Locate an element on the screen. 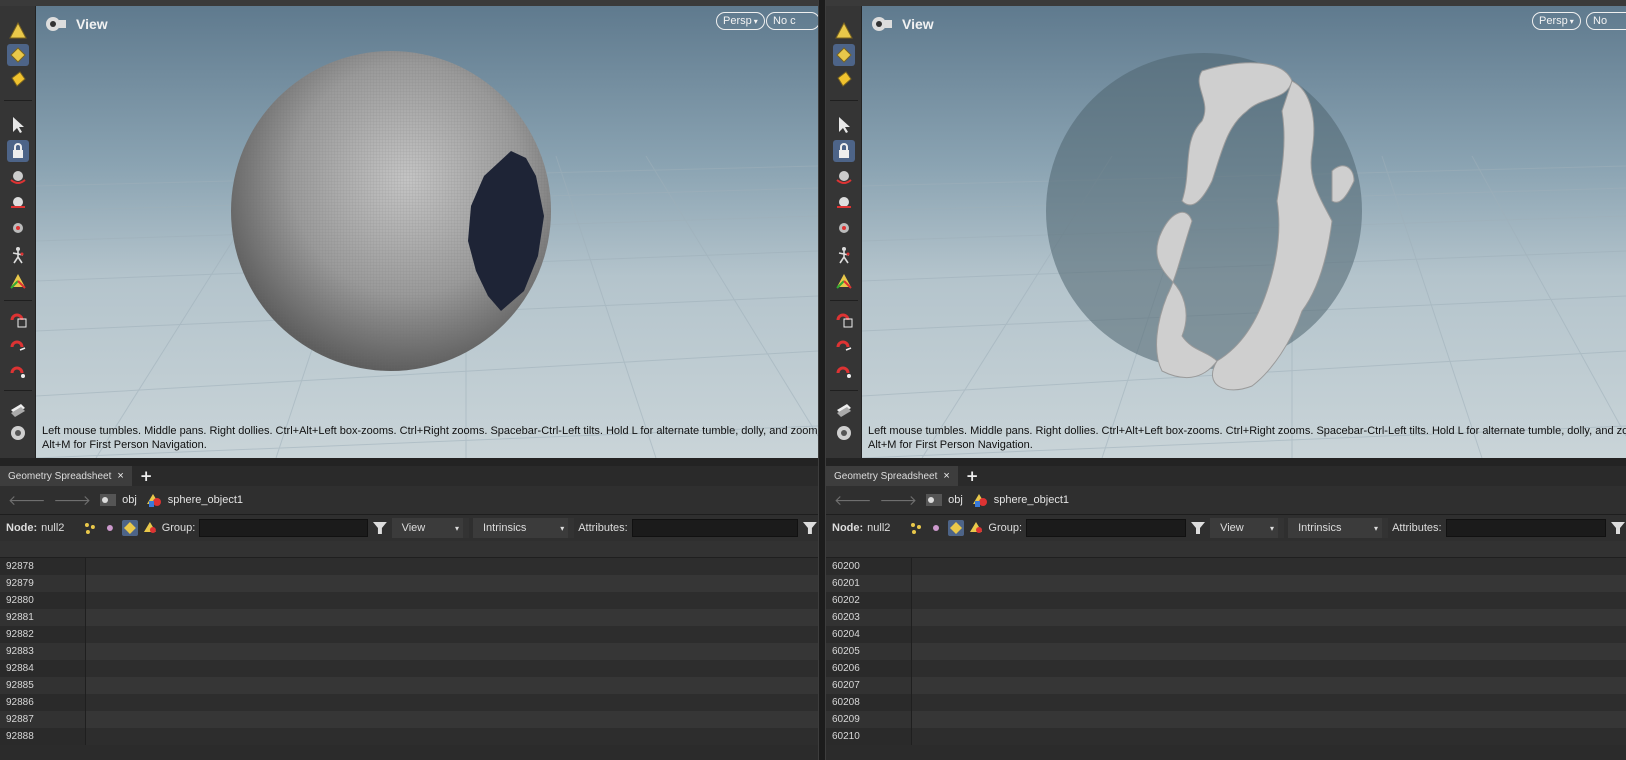  viewport-title-text: View is located at coordinates (92, 24).